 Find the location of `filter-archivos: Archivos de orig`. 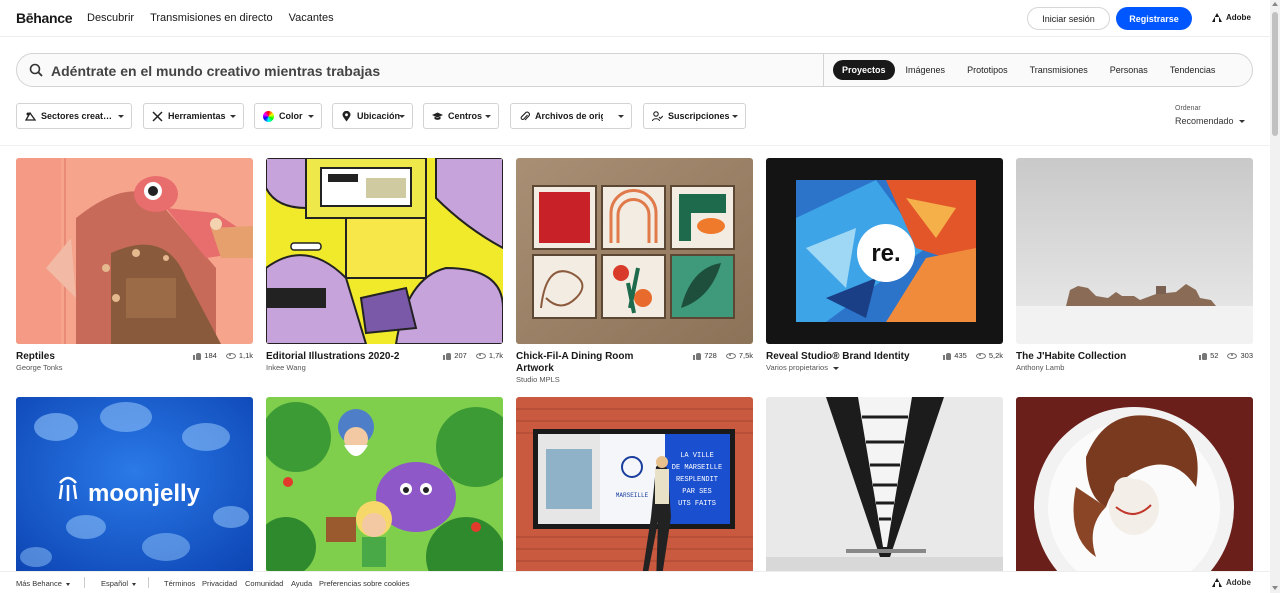

filter-archivos: Archivos de orig is located at coordinates (571, 116).